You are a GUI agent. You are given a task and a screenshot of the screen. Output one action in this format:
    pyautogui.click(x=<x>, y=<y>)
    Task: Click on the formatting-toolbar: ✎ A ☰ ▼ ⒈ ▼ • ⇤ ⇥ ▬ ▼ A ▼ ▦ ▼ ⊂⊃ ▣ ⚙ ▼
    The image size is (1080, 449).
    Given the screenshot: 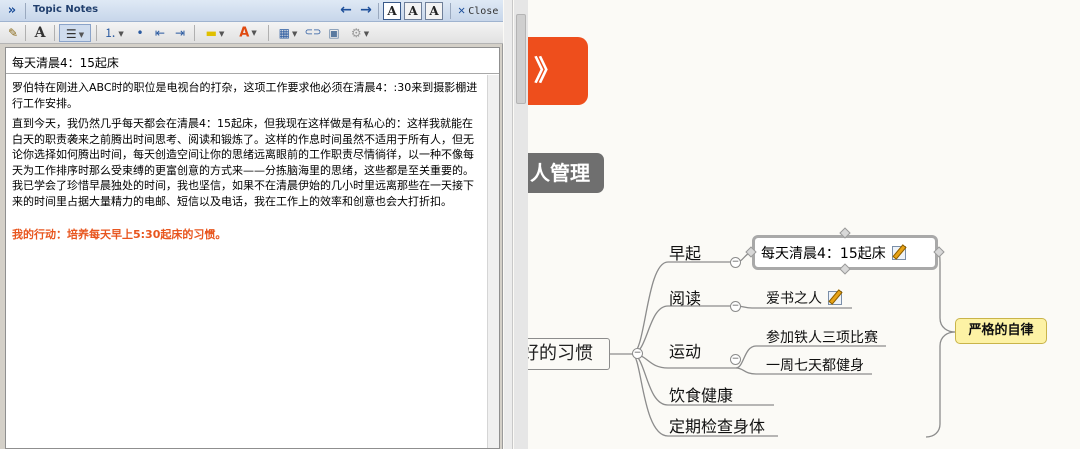 What is the action you would take?
    pyautogui.click(x=251, y=33)
    